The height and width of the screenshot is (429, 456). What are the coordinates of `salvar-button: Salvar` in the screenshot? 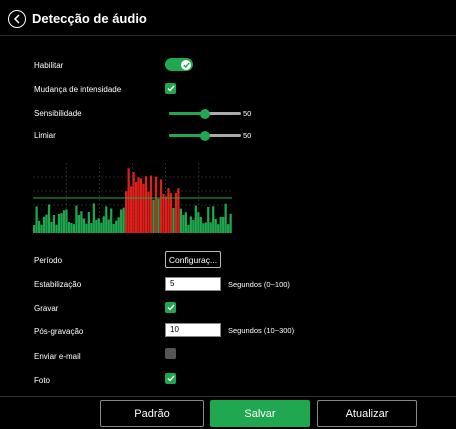 It's located at (260, 413).